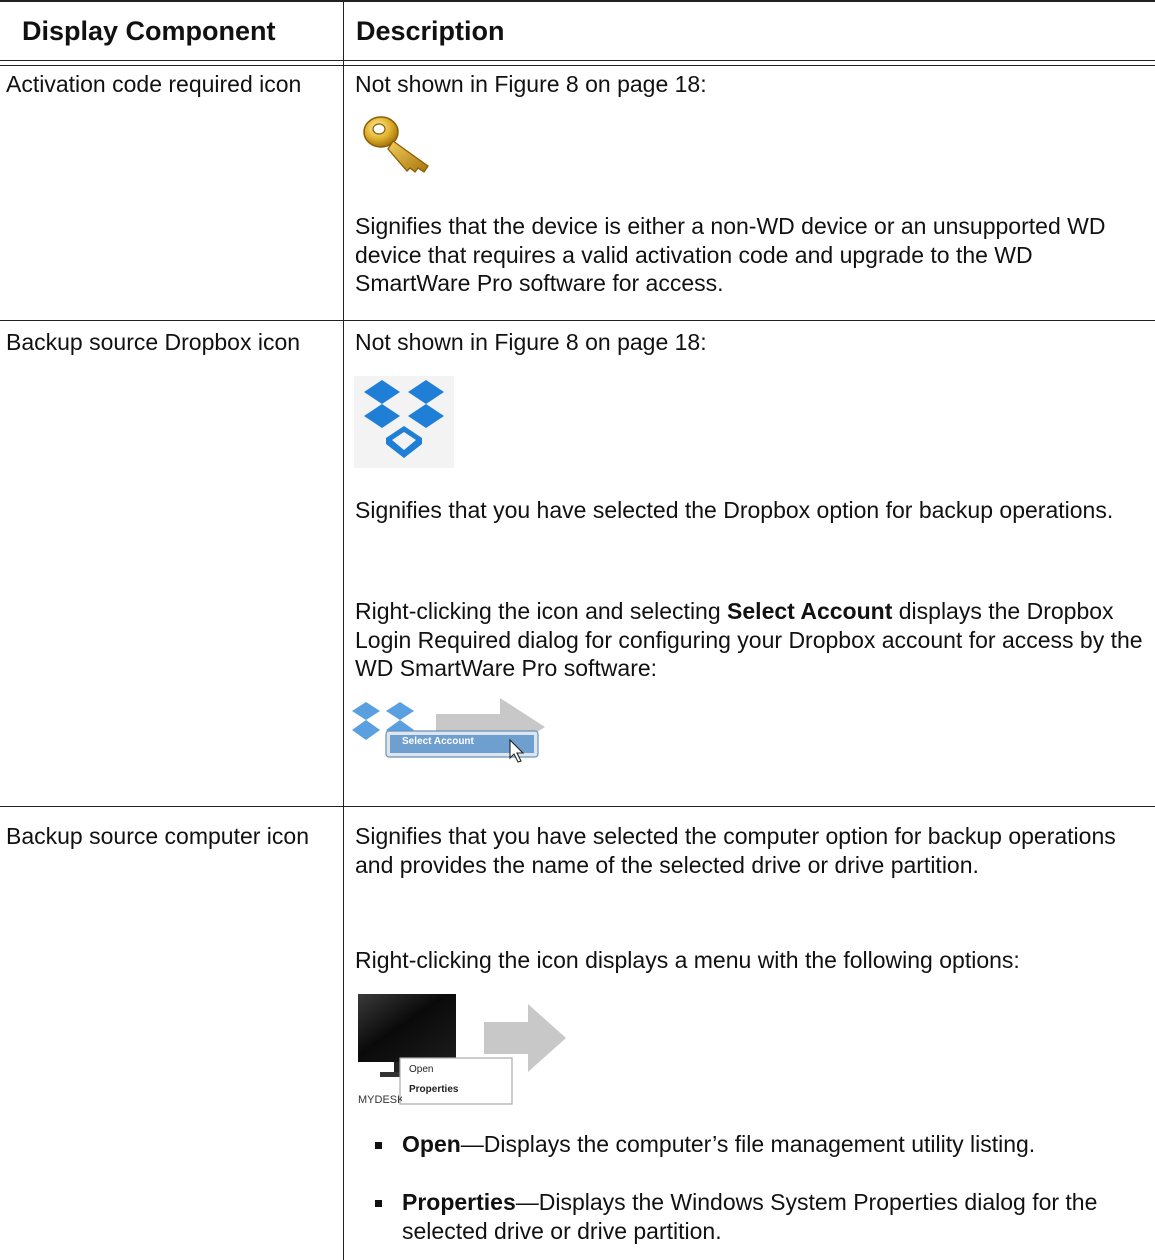 This screenshot has height=1260, width=1155. What do you see at coordinates (149, 31) in the screenshot?
I see `header-display-component: Display Component` at bounding box center [149, 31].